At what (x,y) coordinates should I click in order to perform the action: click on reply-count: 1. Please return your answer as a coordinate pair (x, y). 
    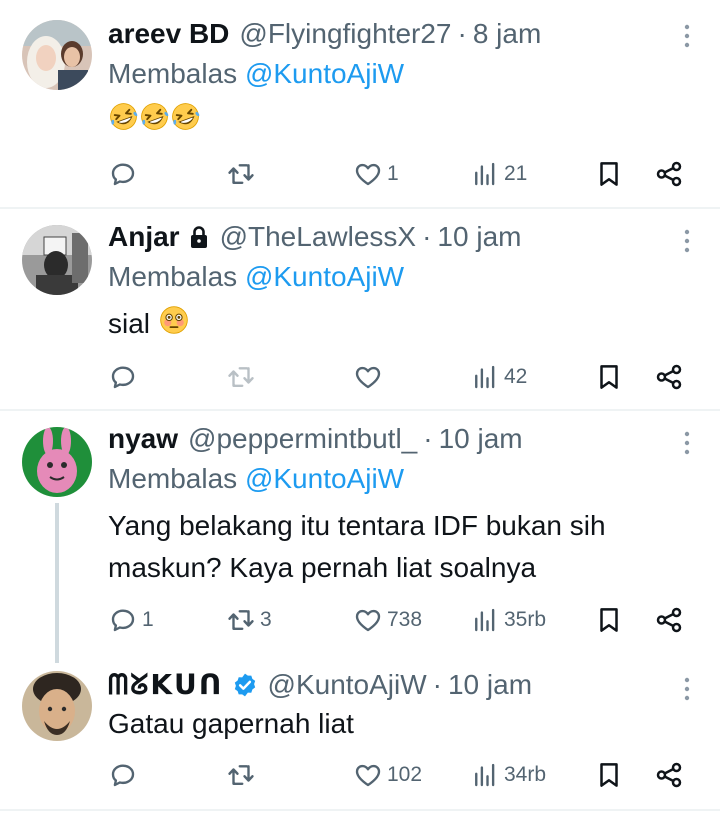
    Looking at the image, I should click on (148, 619).